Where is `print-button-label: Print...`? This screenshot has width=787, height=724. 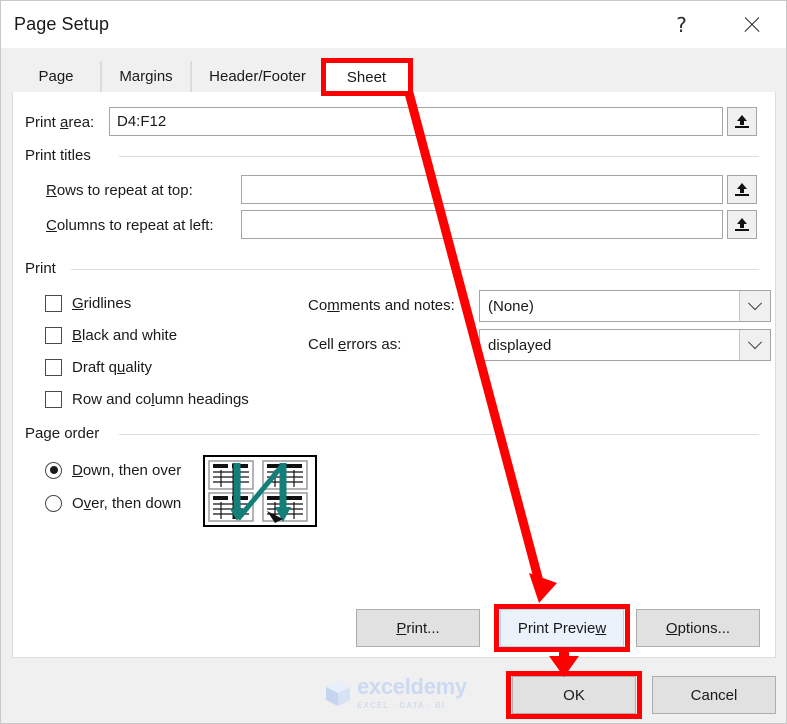
print-button-label: Print... is located at coordinates (418, 628).